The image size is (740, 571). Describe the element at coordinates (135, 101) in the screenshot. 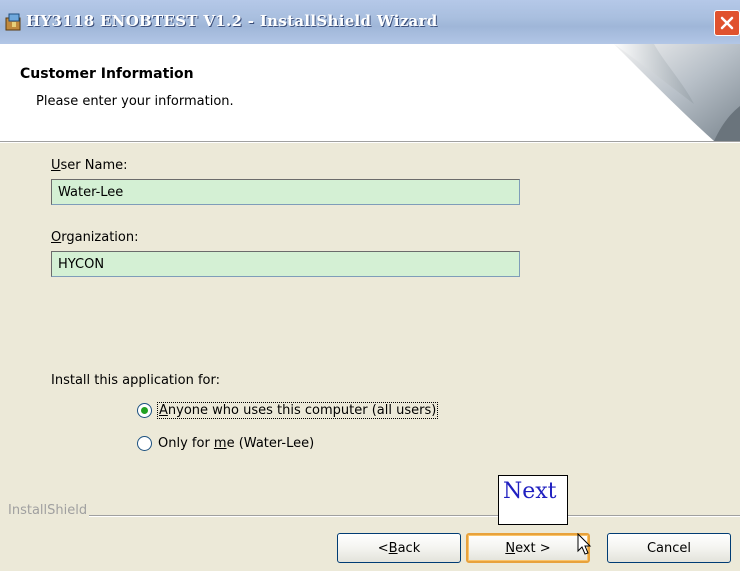

I see `page-subtitle: Please enter your information.` at that location.